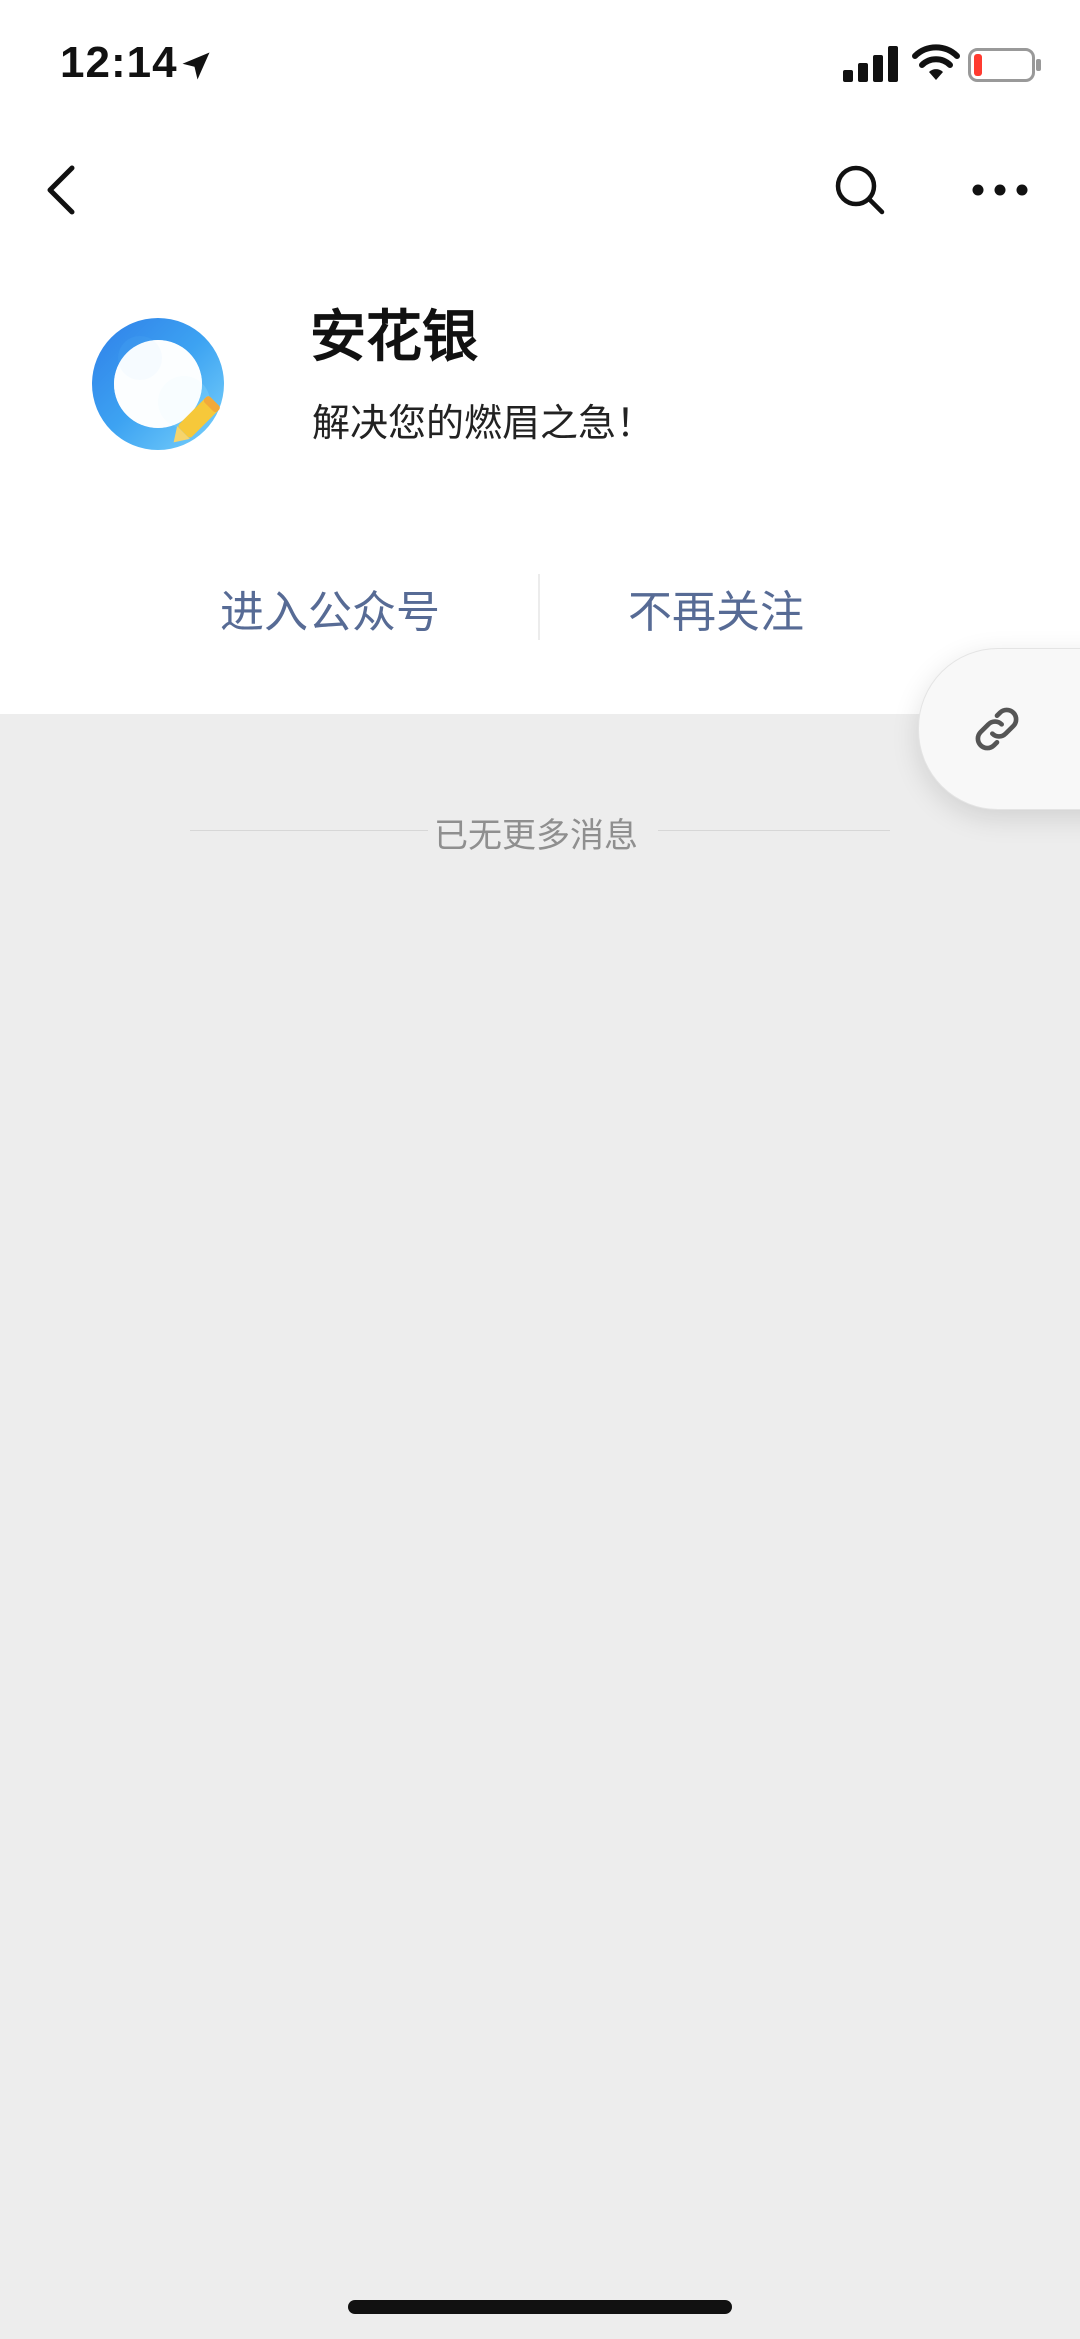 The width and height of the screenshot is (1080, 2339). I want to click on action-divider, so click(539, 607).